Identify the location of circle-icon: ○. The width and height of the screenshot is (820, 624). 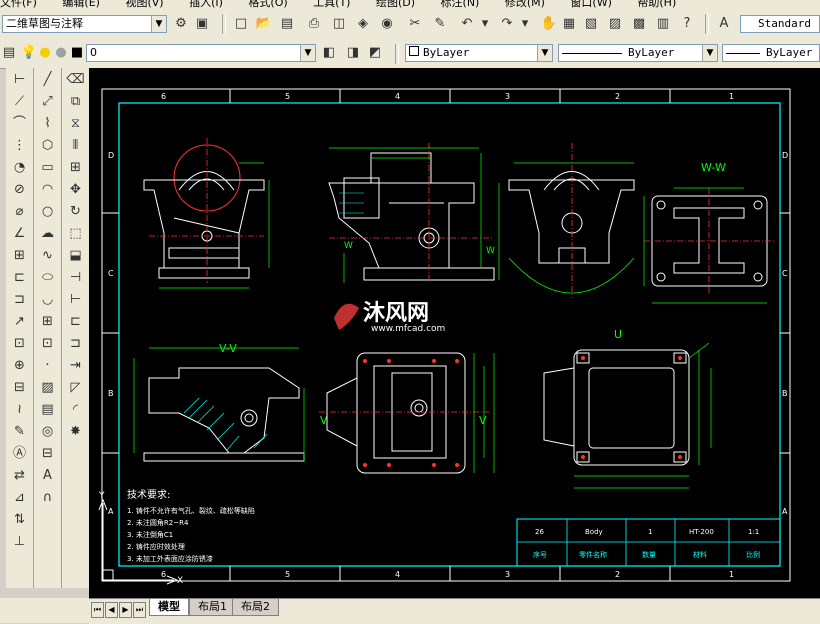
(48, 212).